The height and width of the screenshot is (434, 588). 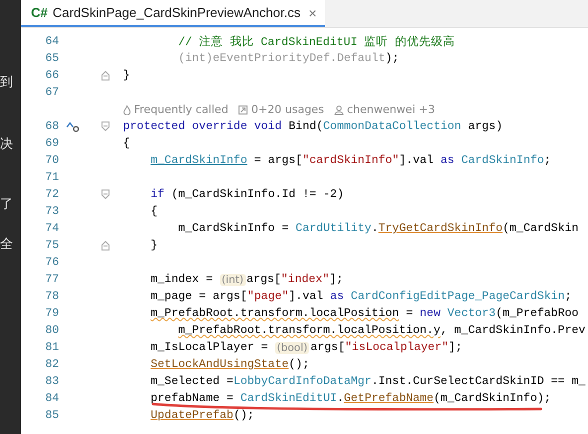 What do you see at coordinates (234, 228) in the screenshot?
I see `code-text: m_CardSkinInfo =` at bounding box center [234, 228].